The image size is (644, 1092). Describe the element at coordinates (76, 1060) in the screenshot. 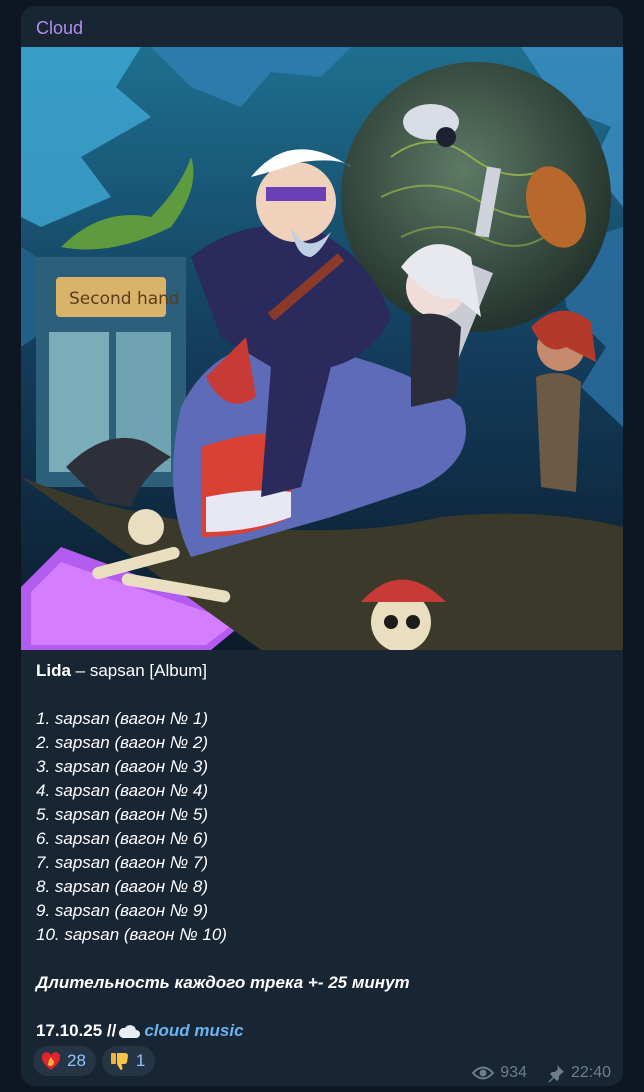

I see `reaction-count: 28` at that location.